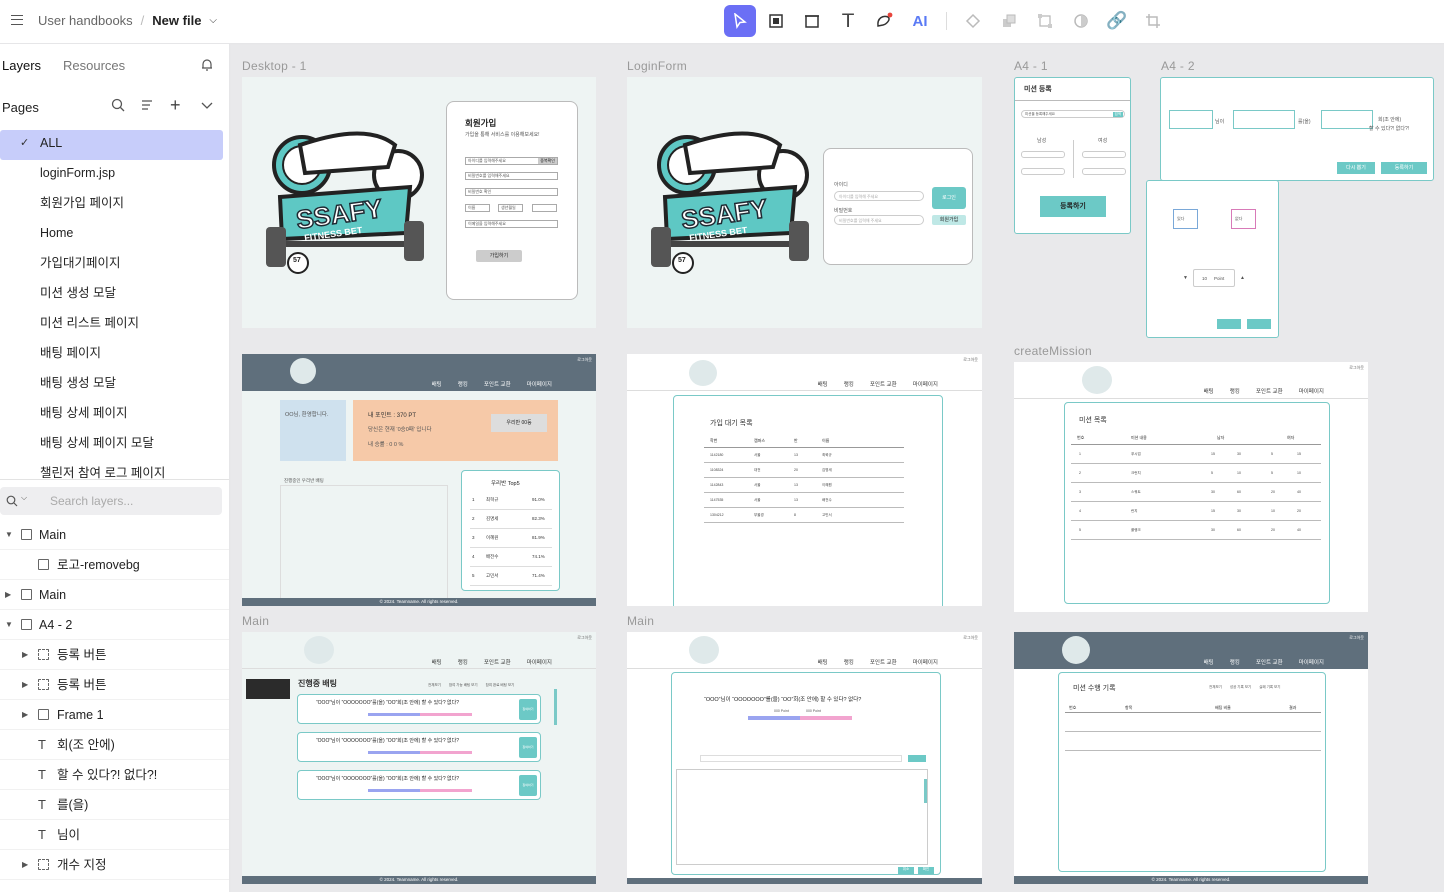 The image size is (1444, 892). What do you see at coordinates (94, 65) in the screenshot?
I see `tab-resources: Resources` at bounding box center [94, 65].